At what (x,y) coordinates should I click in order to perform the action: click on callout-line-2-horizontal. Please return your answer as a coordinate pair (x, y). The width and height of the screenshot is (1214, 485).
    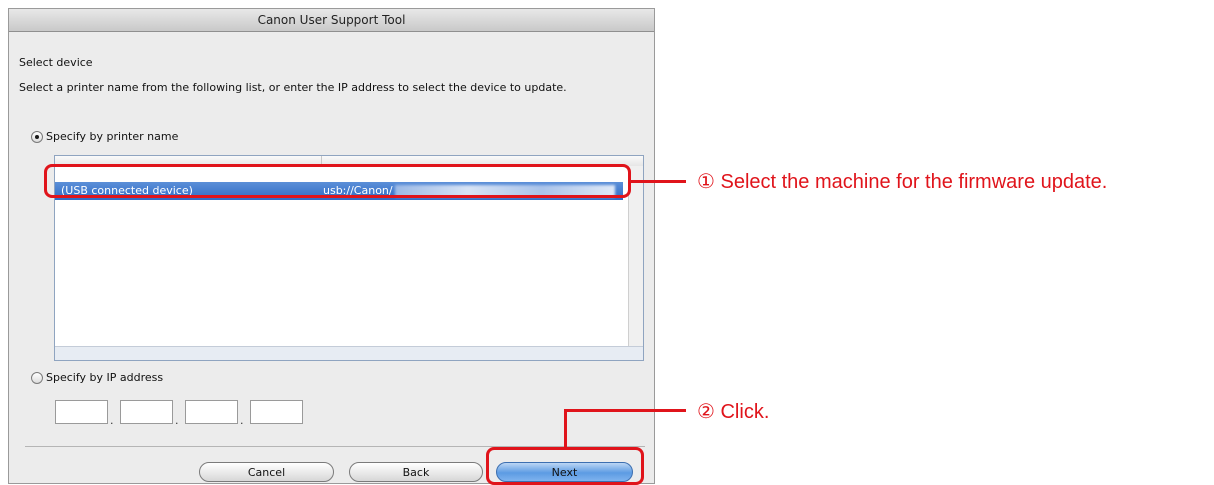
    Looking at the image, I should click on (625, 410).